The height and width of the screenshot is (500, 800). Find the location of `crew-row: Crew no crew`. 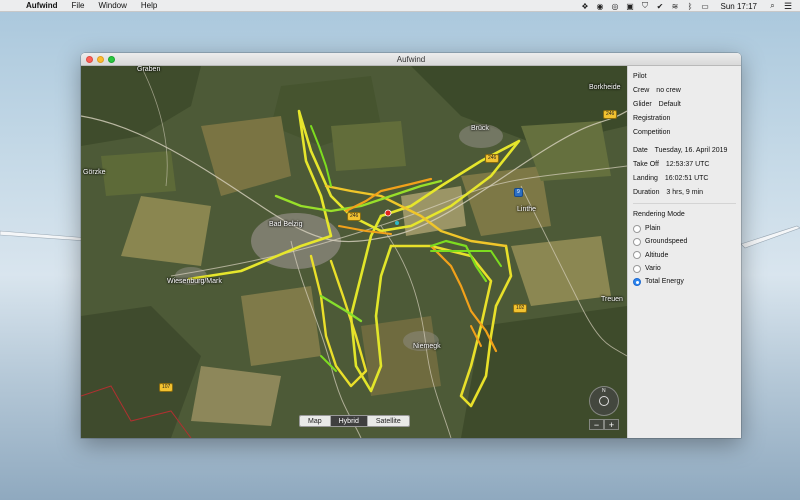

crew-row: Crew no crew is located at coordinates (684, 91).